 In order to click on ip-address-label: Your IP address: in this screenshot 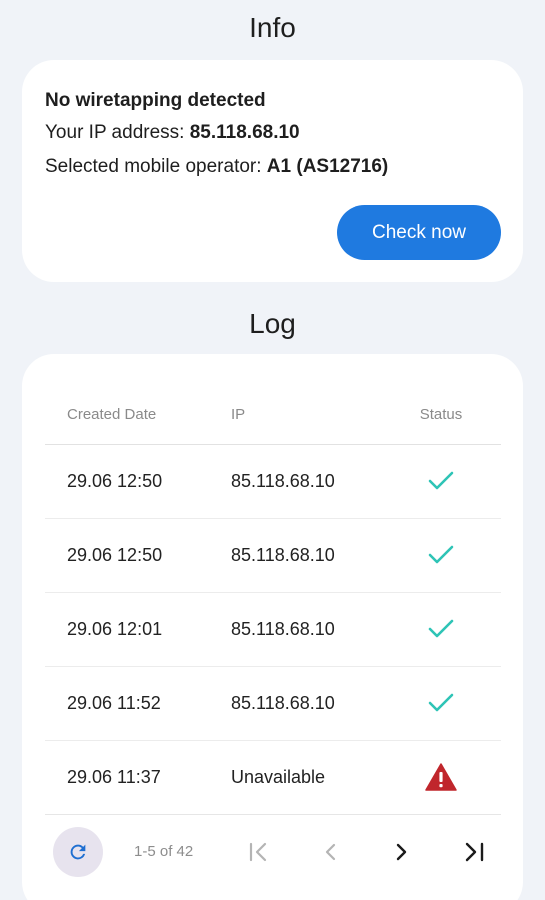, I will do `click(117, 132)`.